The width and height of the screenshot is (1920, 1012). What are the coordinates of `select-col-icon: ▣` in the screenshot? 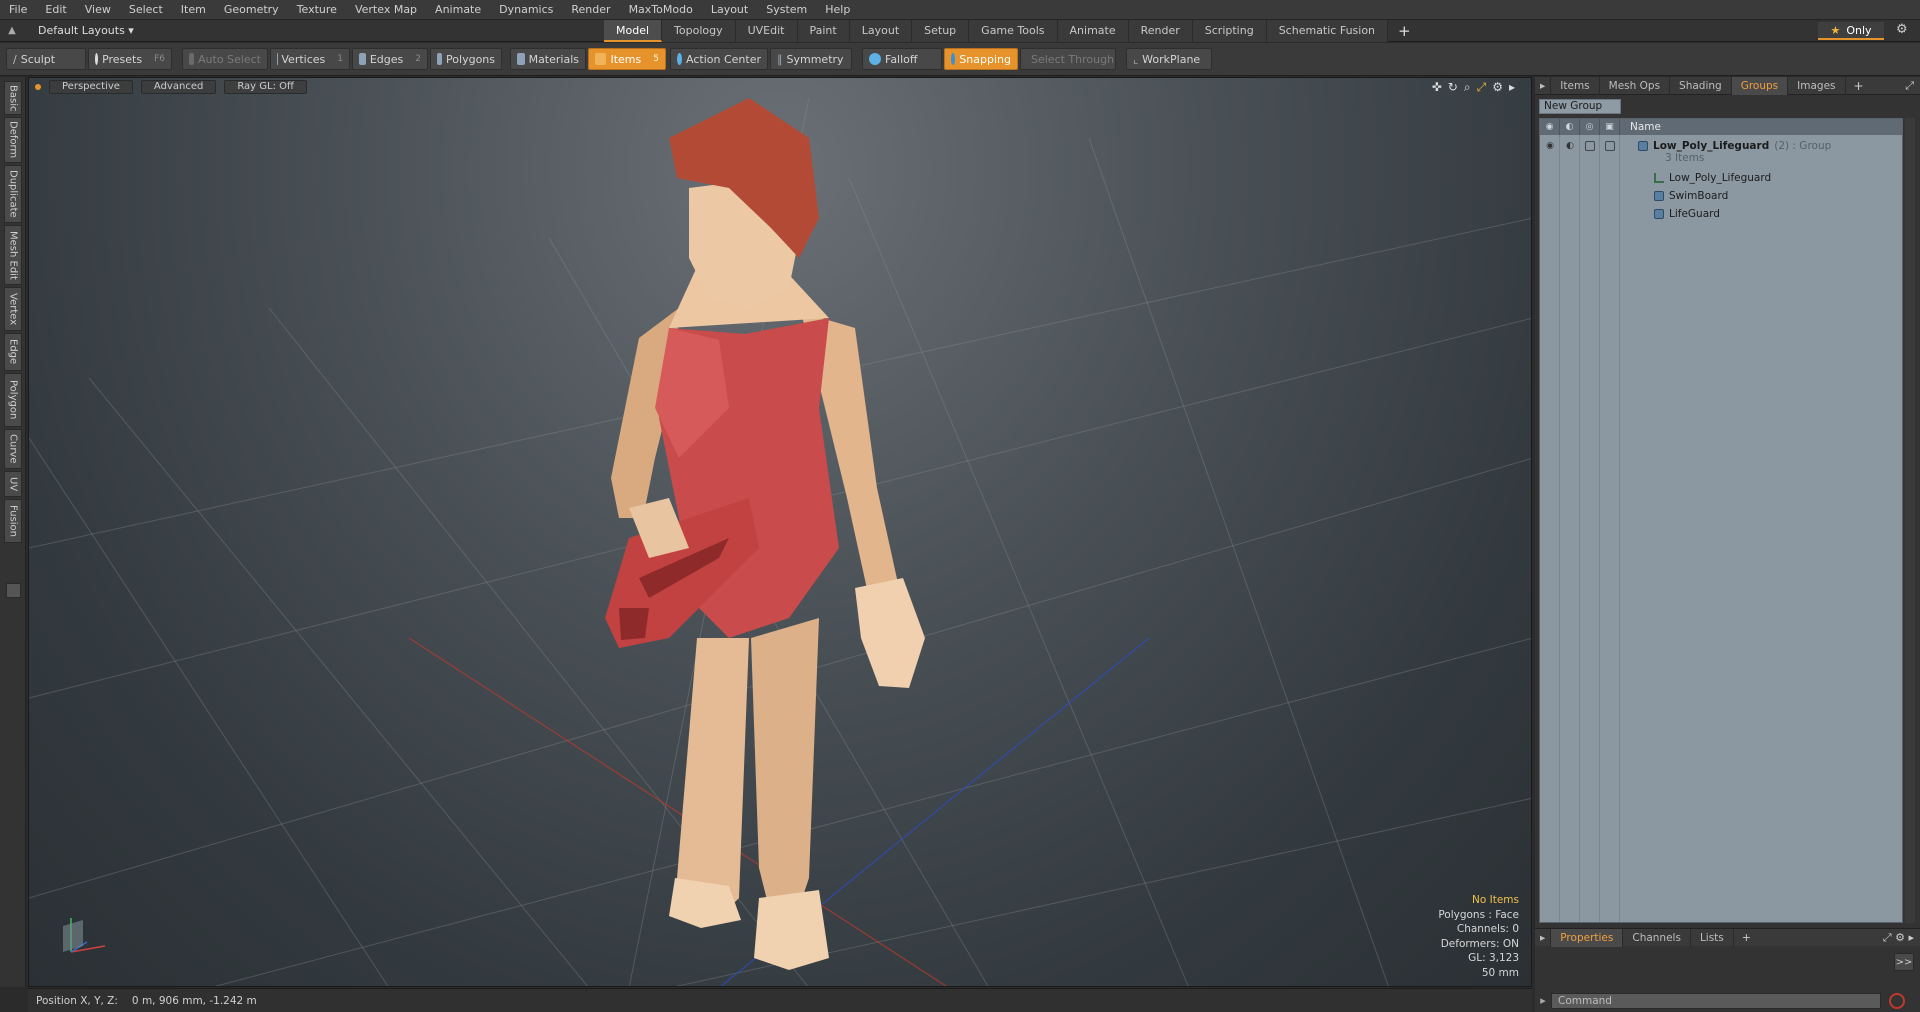 It's located at (1610, 127).